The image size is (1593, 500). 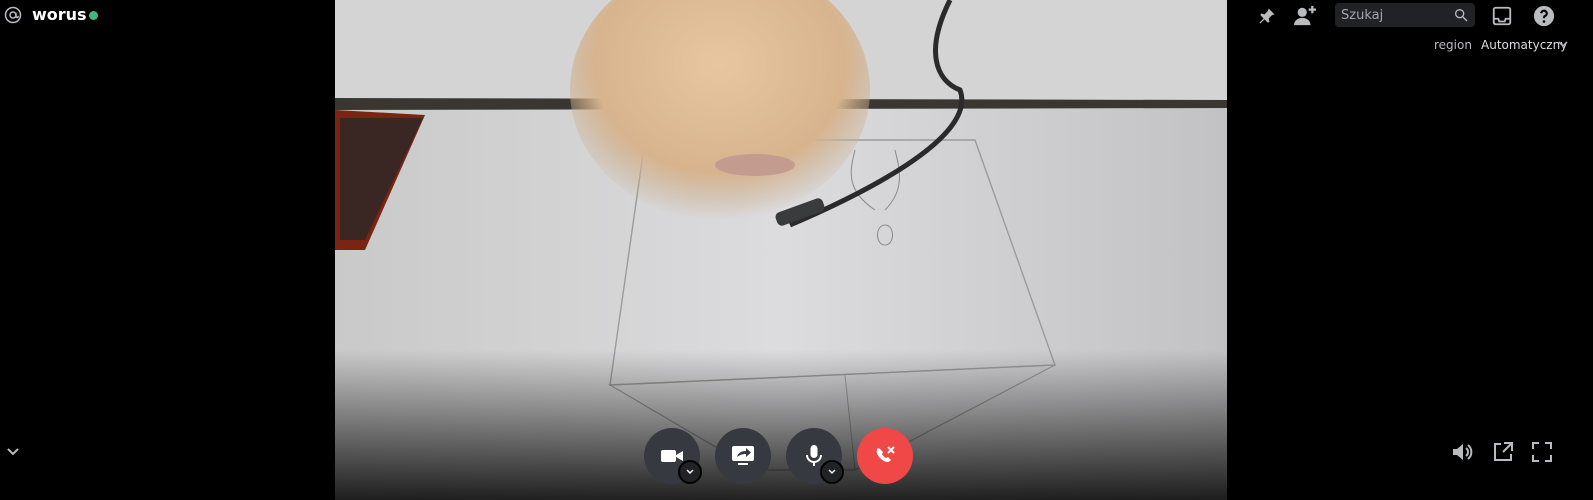 I want to click on microphone-options-button, so click(x=832, y=472).